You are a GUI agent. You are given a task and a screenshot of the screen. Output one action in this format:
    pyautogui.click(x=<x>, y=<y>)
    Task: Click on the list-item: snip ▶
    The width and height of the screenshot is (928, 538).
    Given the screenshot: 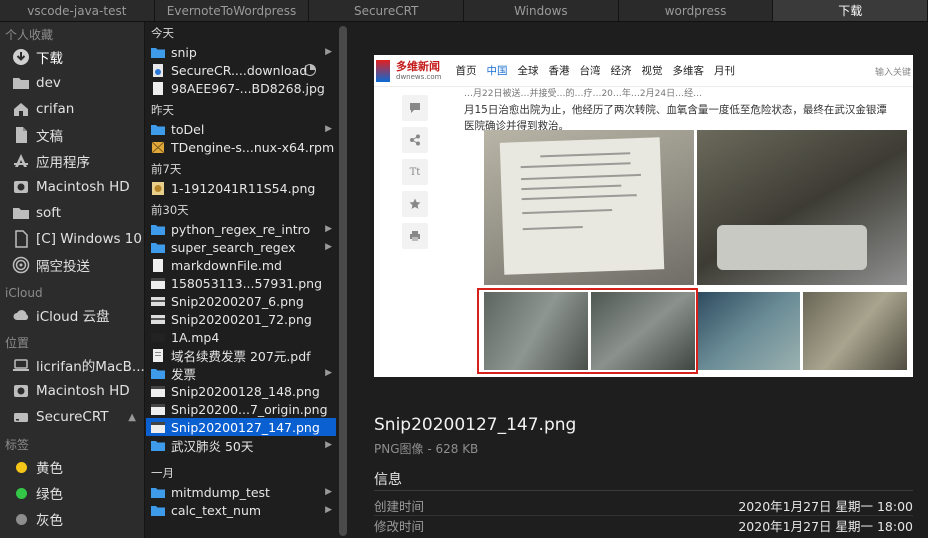 What is the action you would take?
    pyautogui.click(x=241, y=52)
    